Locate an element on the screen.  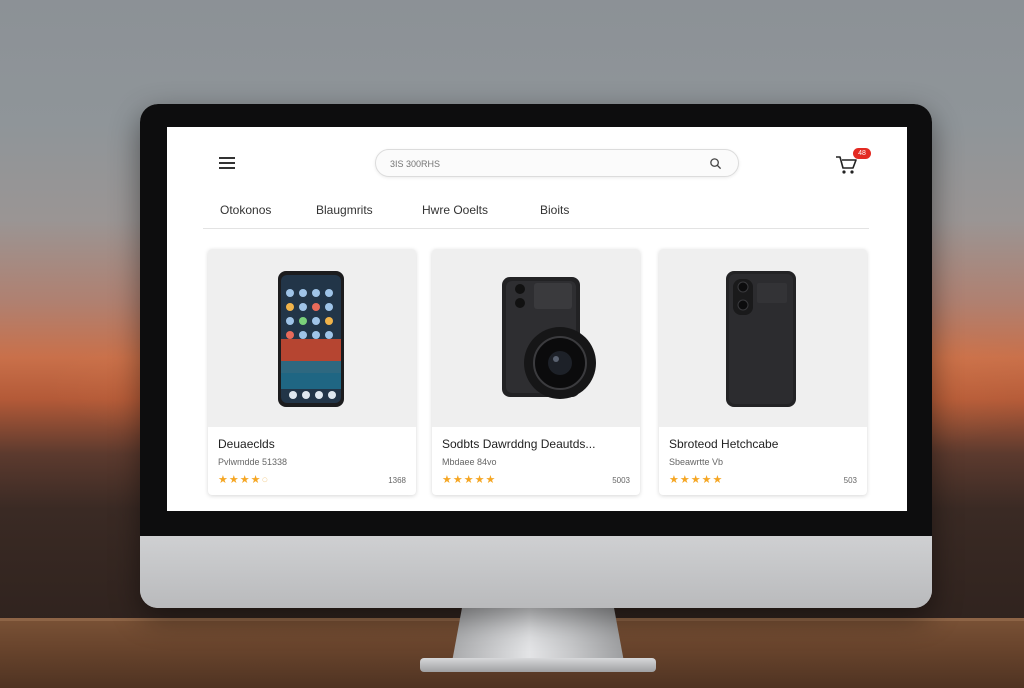
search-icon is located at coordinates (715, 163).